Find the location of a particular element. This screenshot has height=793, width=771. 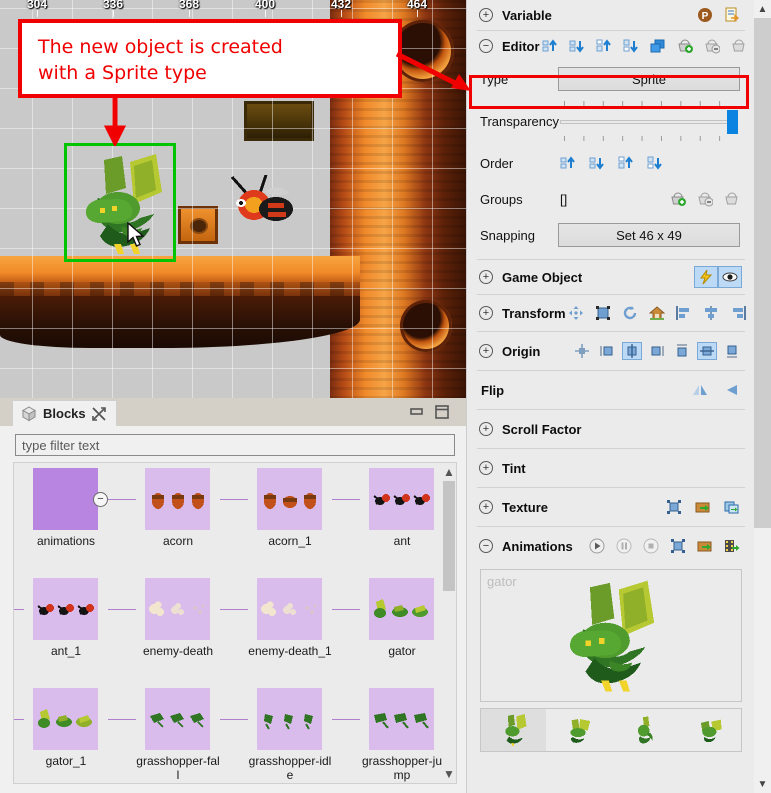

pause-icon is located at coordinates (624, 546).